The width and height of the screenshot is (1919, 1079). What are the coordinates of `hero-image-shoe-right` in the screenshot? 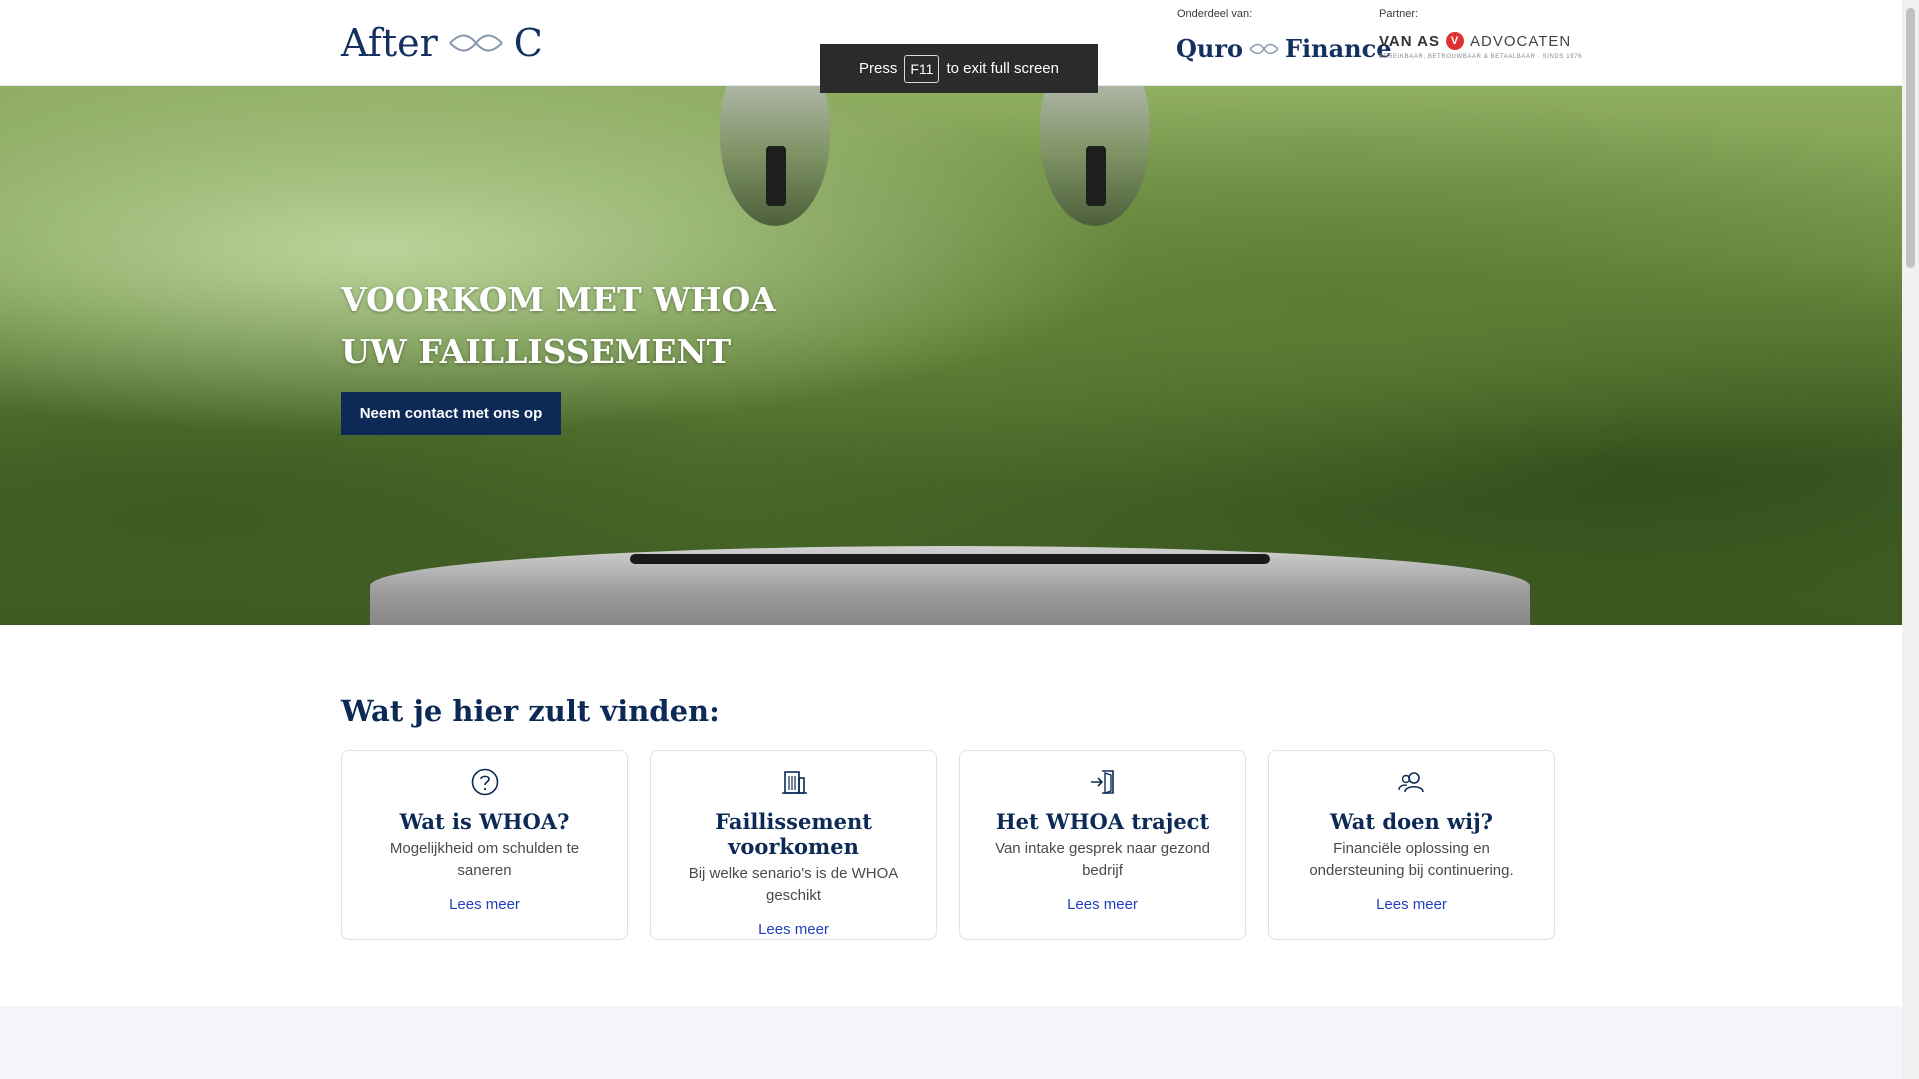 It's located at (1095, 156).